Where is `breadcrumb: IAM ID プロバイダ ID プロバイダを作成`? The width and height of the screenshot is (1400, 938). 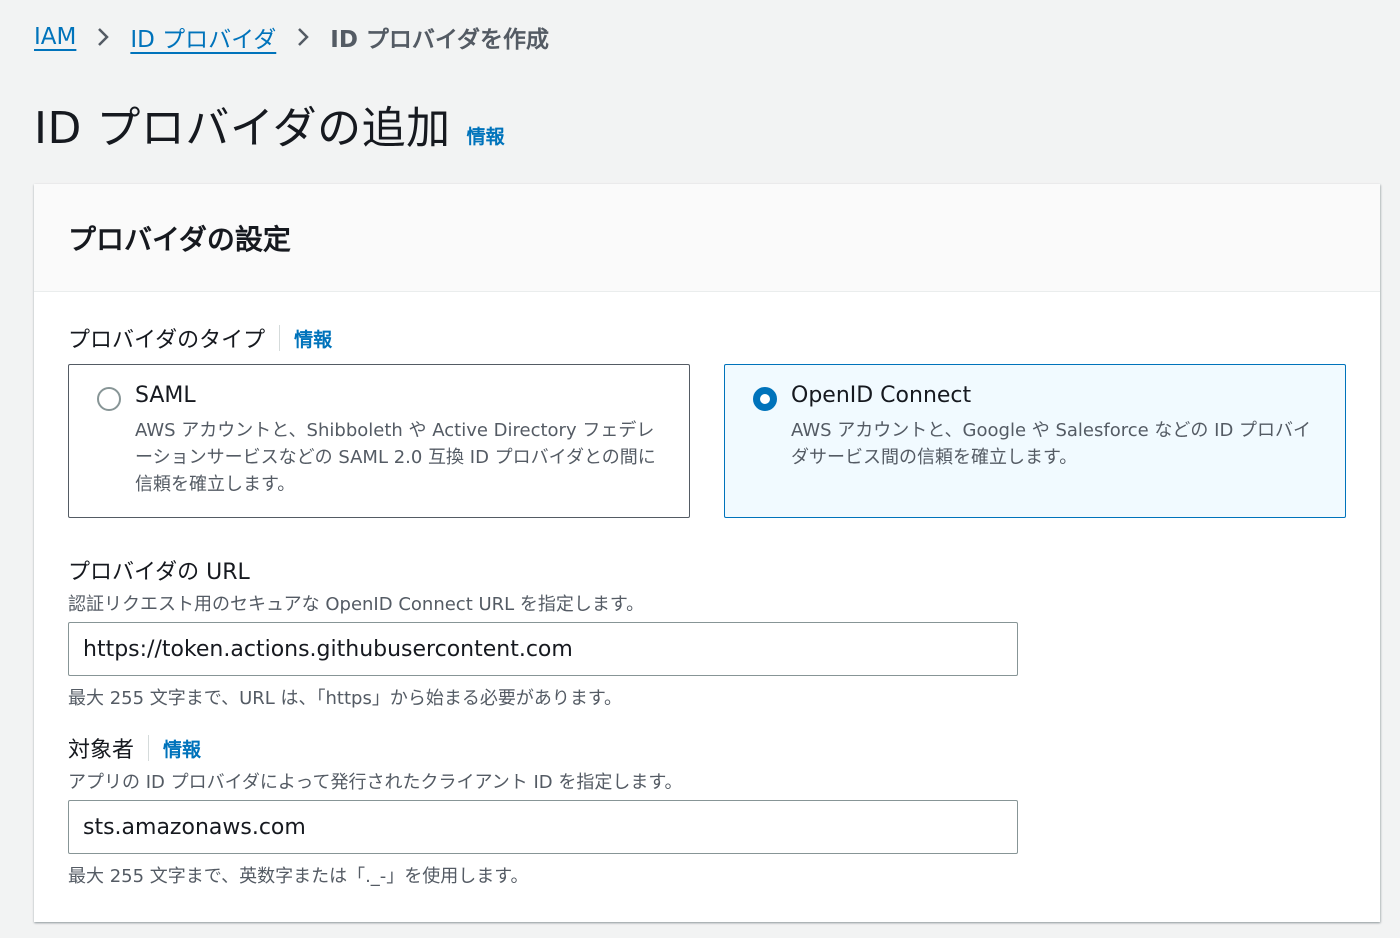 breadcrumb: IAM ID プロバイダ ID プロバイダを作成 is located at coordinates (291, 37).